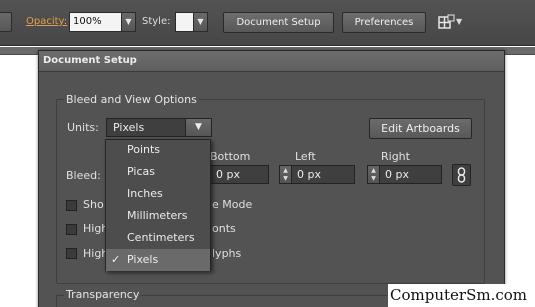 The width and height of the screenshot is (535, 307). I want to click on units-option-centimeters: Centimeters, so click(158, 238).